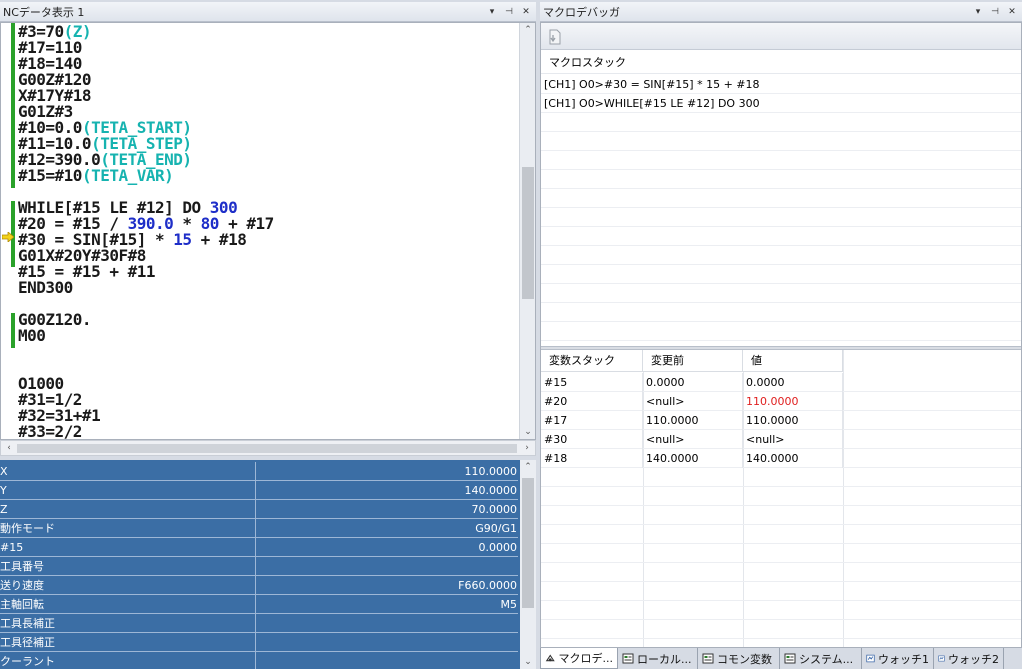 This screenshot has width=1022, height=669. Describe the element at coordinates (592, 439) in the screenshot. I see `variable-name-cell: #30` at that location.